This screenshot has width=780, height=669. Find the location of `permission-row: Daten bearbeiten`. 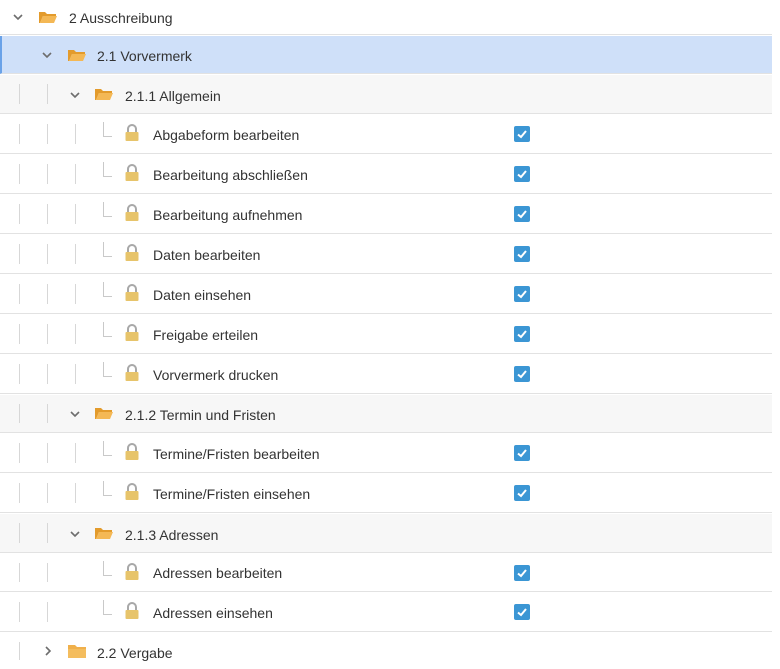

permission-row: Daten bearbeiten is located at coordinates (386, 254).